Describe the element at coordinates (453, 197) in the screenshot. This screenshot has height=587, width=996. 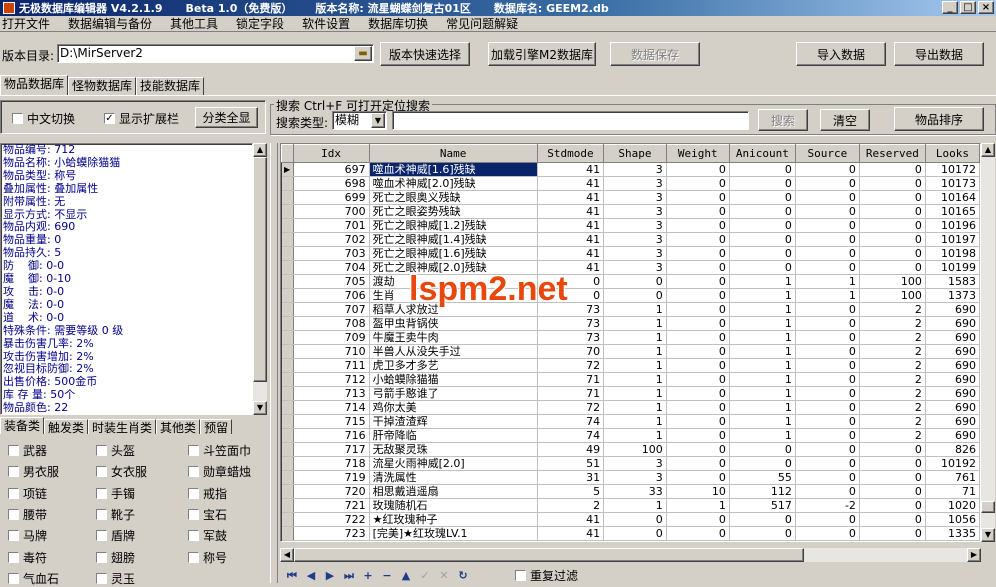
I see `table-cell: 死亡之眼奥义残缺` at that location.